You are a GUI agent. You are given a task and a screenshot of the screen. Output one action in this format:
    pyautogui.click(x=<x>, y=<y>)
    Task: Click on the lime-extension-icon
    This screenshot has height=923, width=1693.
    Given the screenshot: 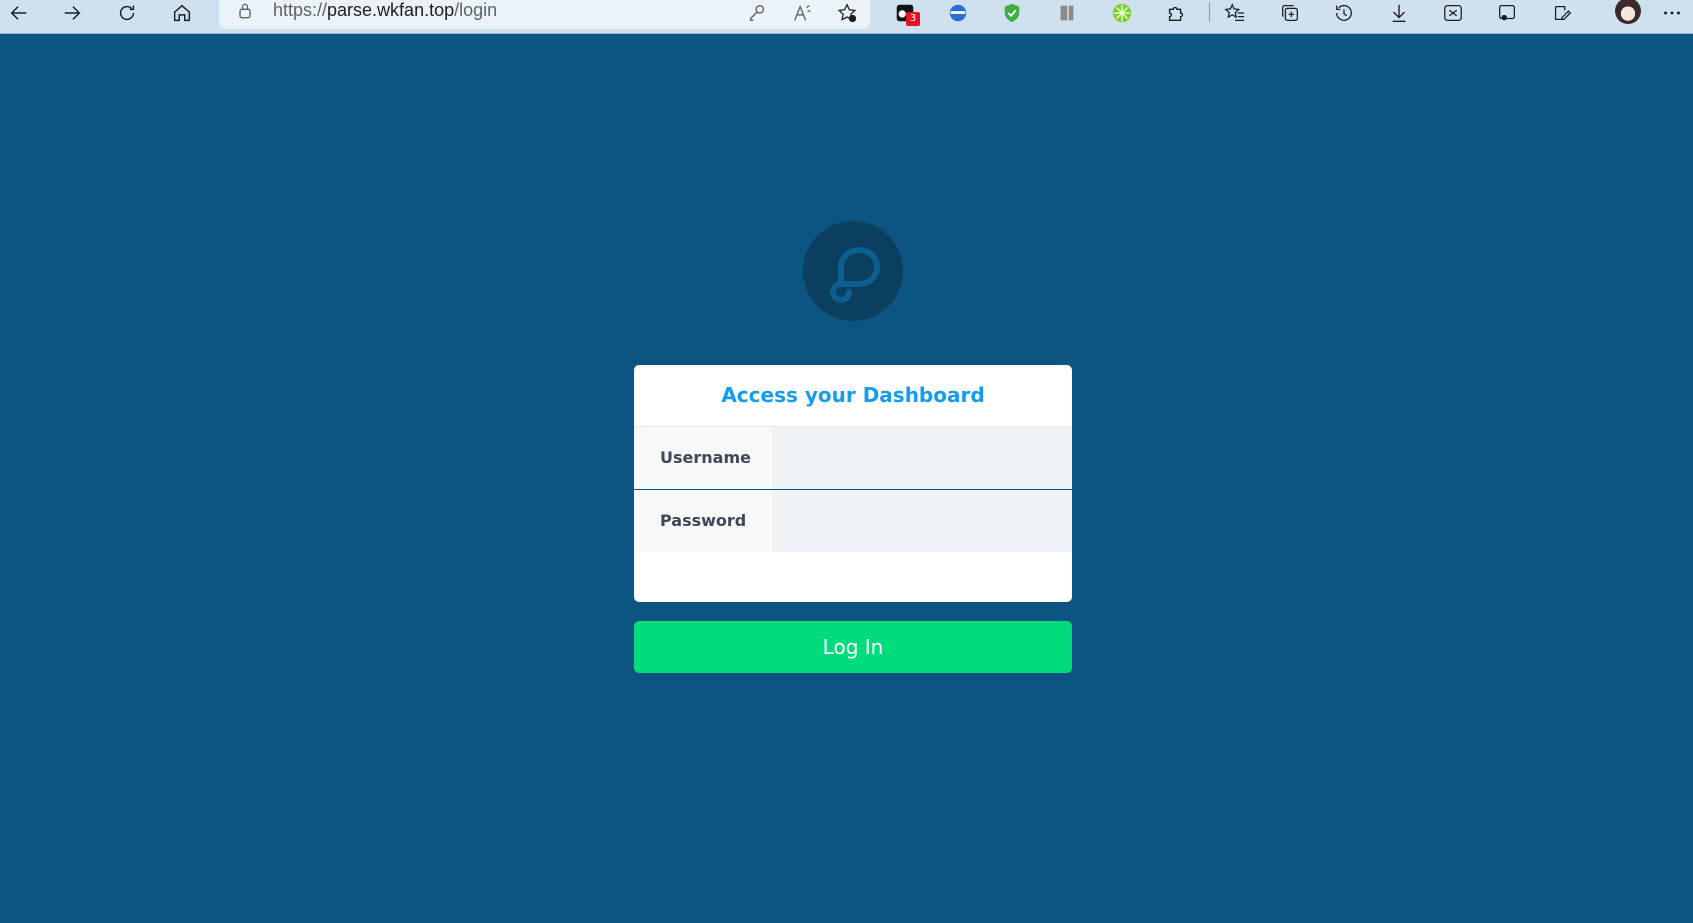 What is the action you would take?
    pyautogui.click(x=1122, y=13)
    